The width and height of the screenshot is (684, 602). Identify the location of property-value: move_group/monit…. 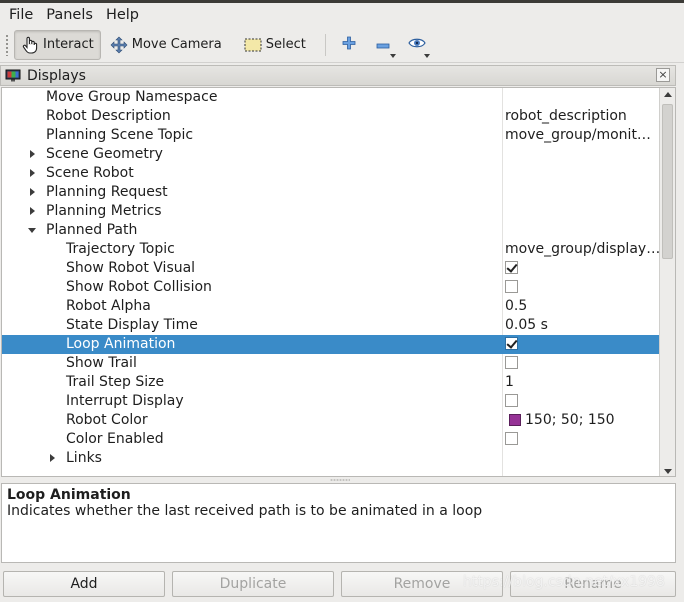
(578, 135).